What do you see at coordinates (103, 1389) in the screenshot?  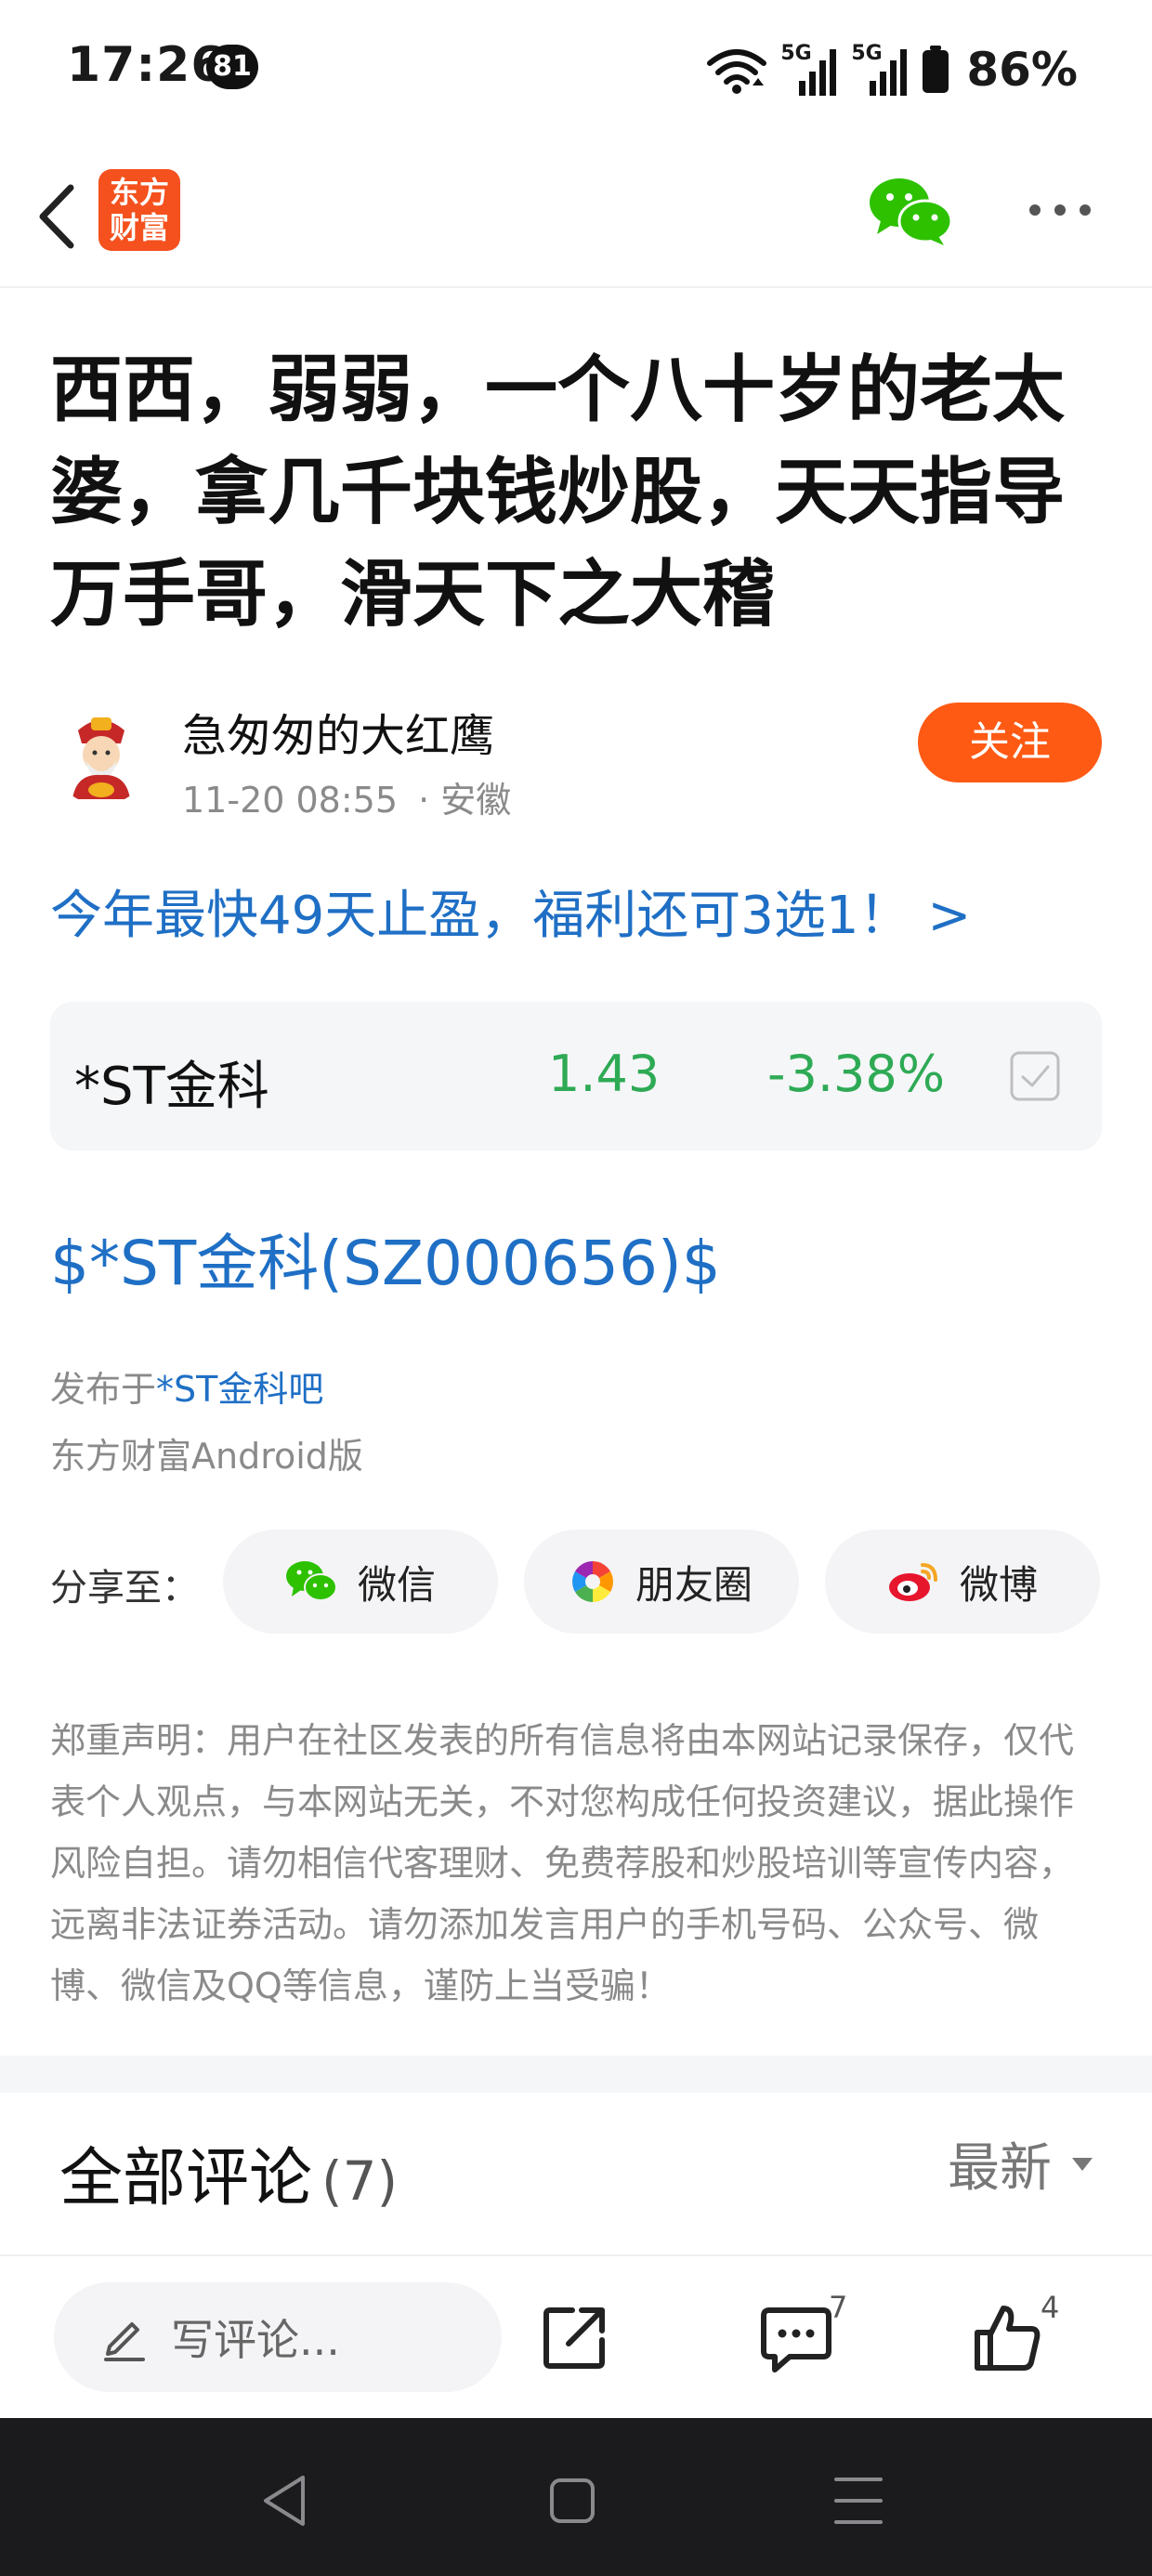 I see `published-prefix: 发布于` at bounding box center [103, 1389].